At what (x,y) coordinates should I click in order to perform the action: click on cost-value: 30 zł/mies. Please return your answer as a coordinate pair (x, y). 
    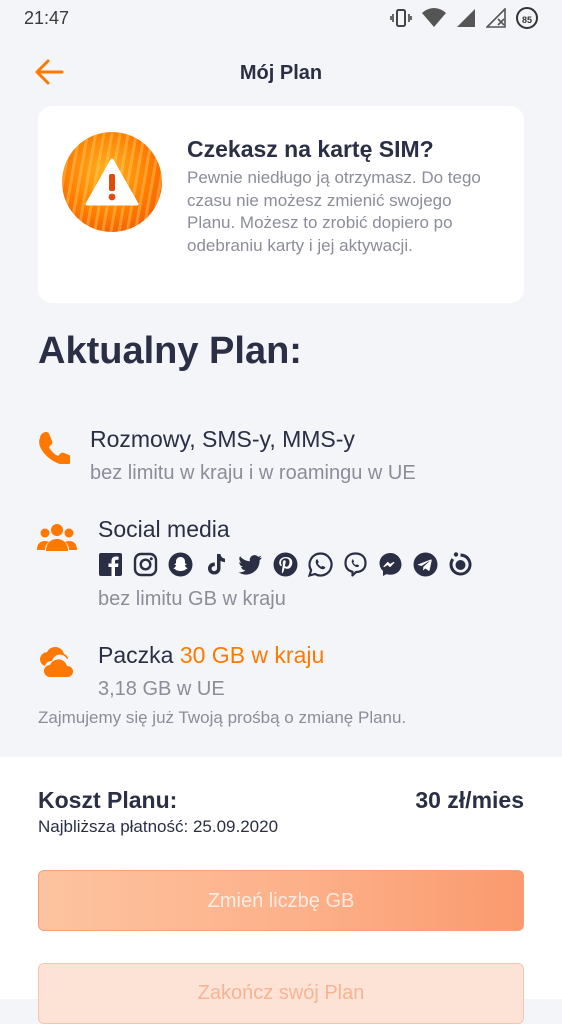
    Looking at the image, I should click on (469, 800).